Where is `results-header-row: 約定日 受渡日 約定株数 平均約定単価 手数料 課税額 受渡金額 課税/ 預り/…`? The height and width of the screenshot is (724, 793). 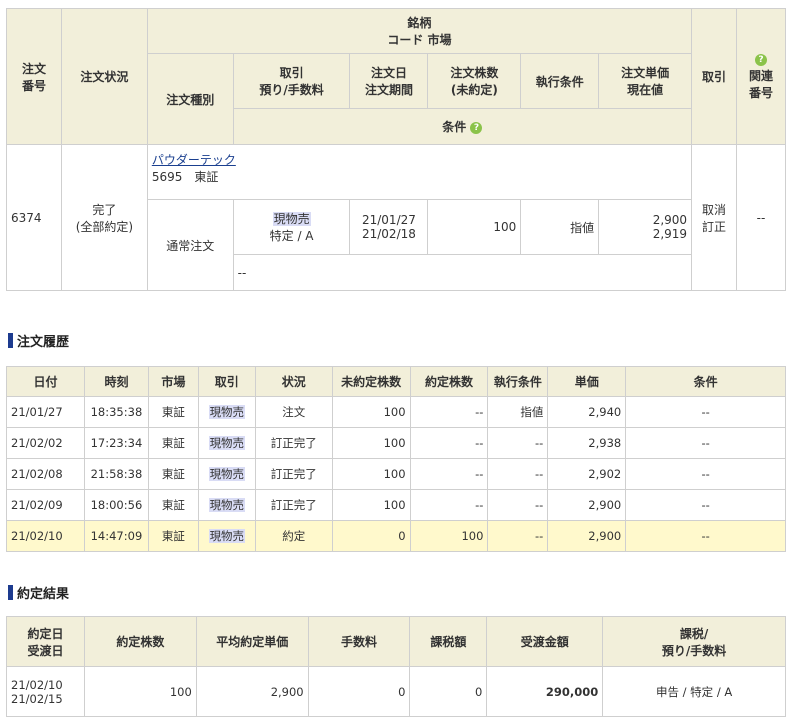 results-header-row: 約定日 受渡日 約定株数 平均約定単価 手数料 課税額 受渡金額 課税/ 預り/… is located at coordinates (396, 641).